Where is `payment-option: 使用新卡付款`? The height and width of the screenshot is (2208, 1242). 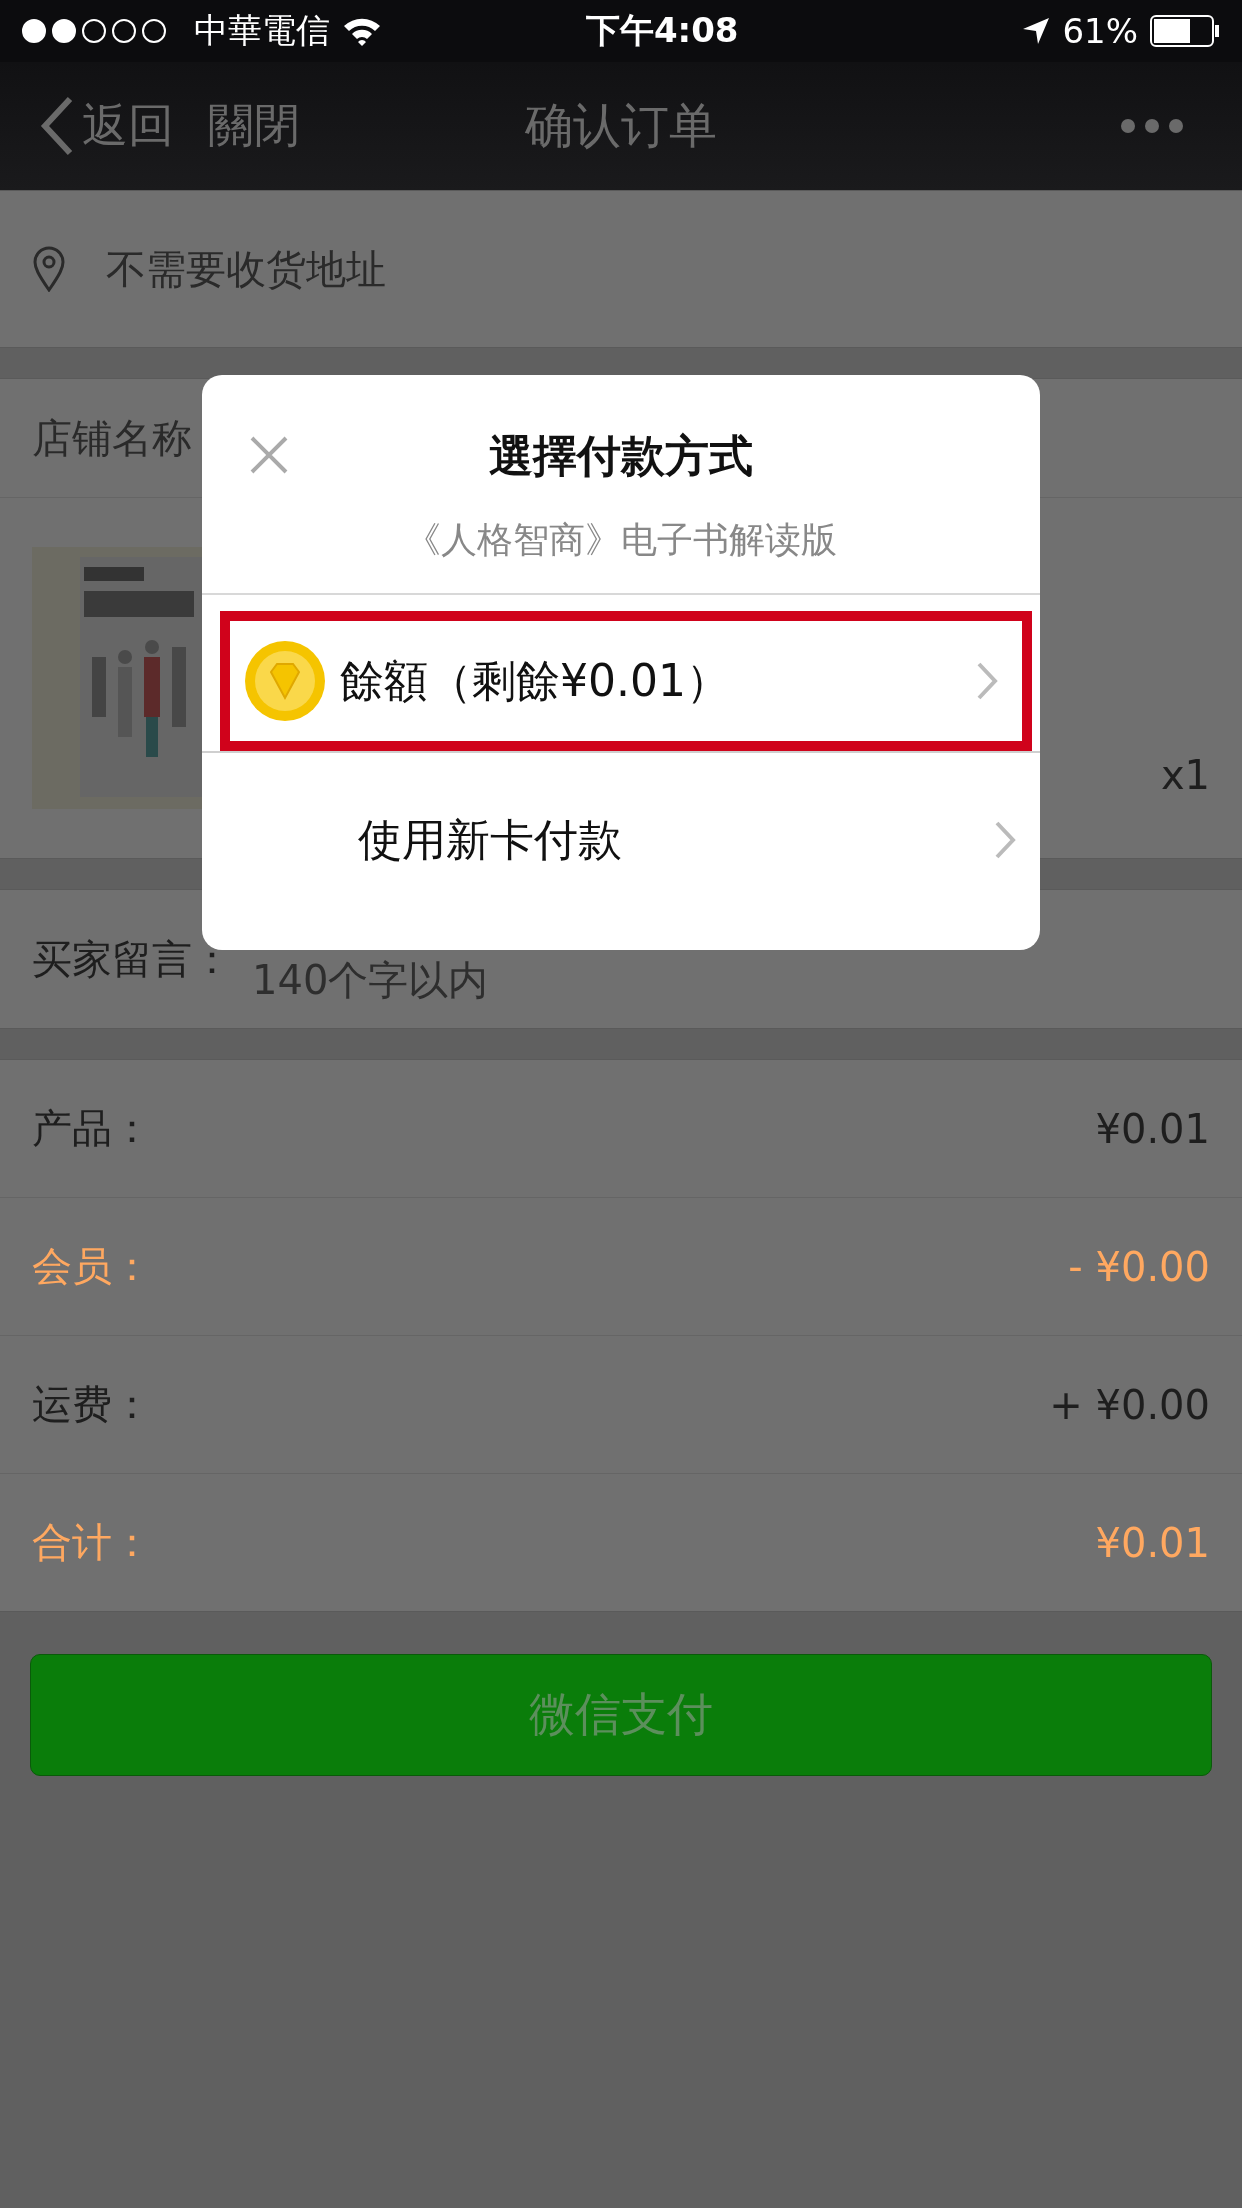 payment-option: 使用新卡付款 is located at coordinates (621, 839).